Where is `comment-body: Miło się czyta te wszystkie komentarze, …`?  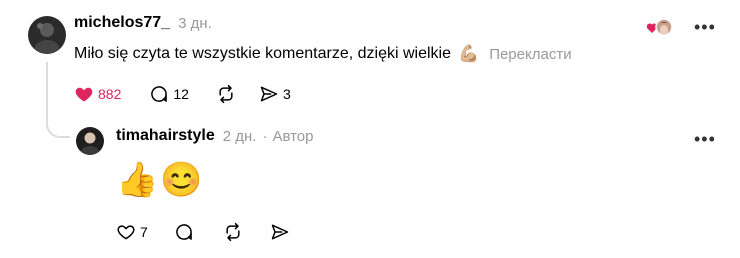
comment-body: Miło się czyta te wszystkie komentarze, … is located at coordinates (323, 54).